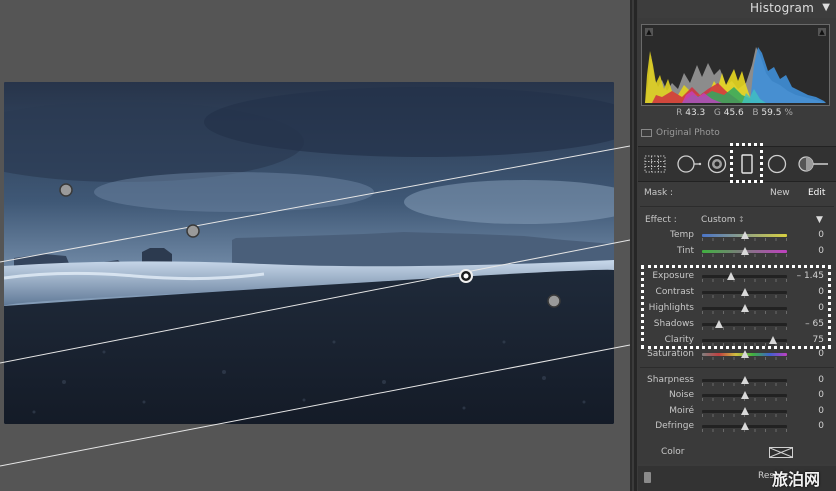 The image size is (836, 491). What do you see at coordinates (755, 113) in the screenshot?
I see `b-label: B` at bounding box center [755, 113].